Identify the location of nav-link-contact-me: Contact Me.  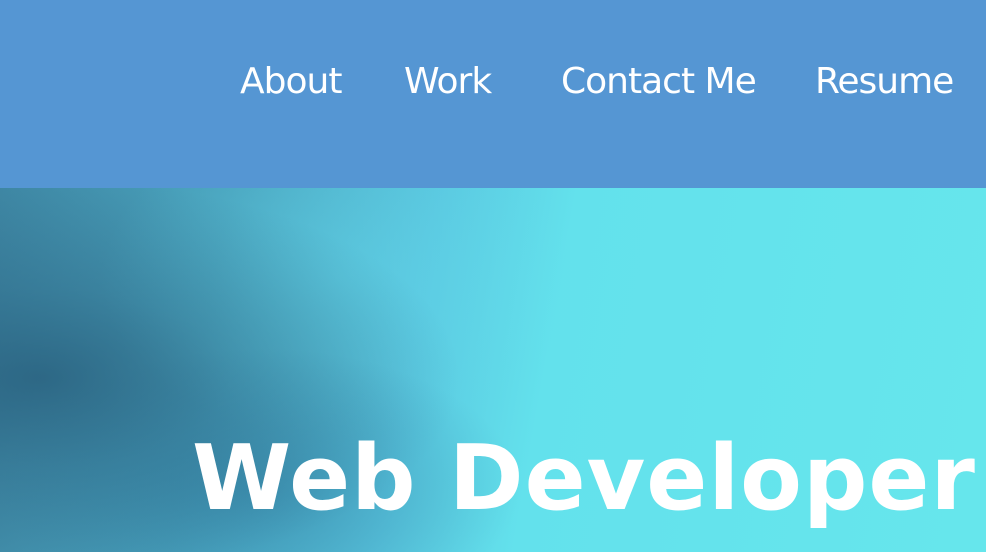
(659, 82).